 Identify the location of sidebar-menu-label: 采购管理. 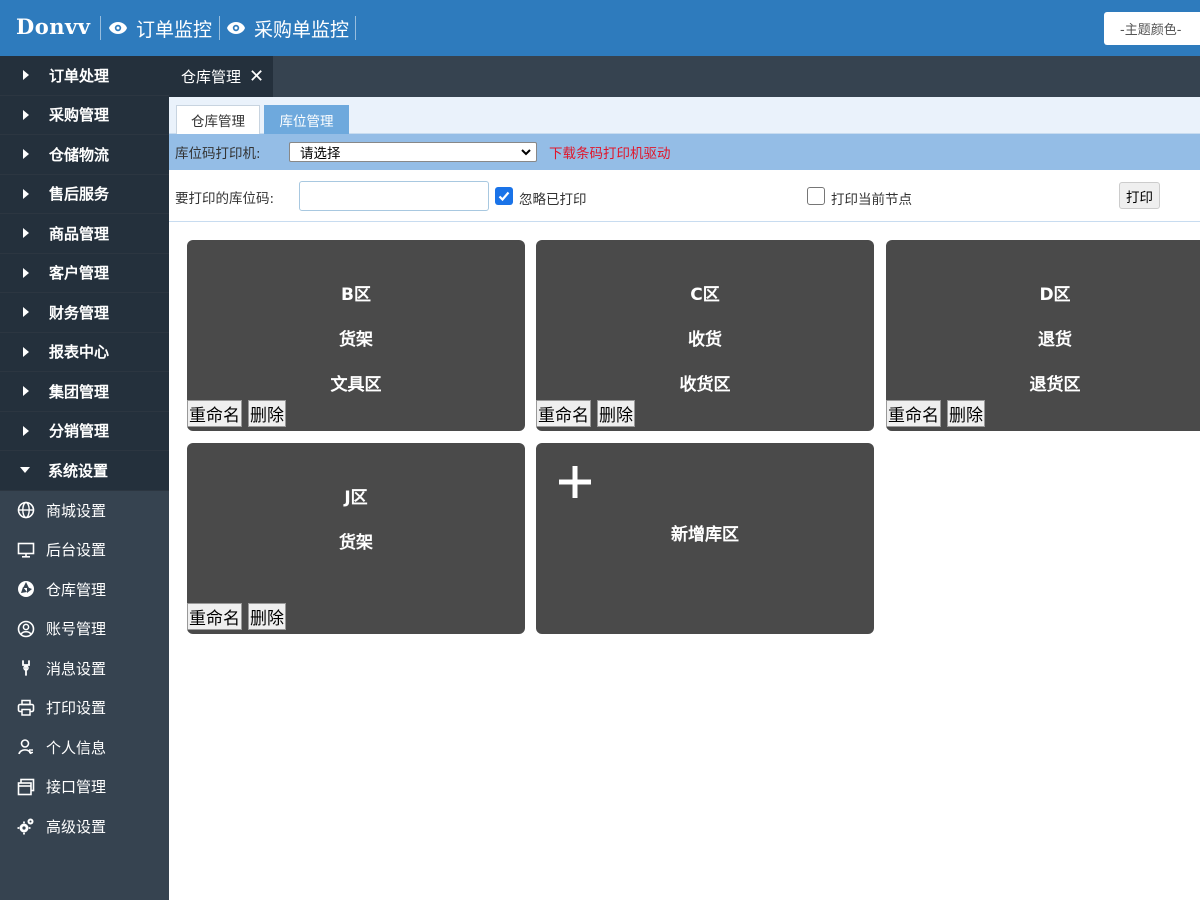
(79, 115).